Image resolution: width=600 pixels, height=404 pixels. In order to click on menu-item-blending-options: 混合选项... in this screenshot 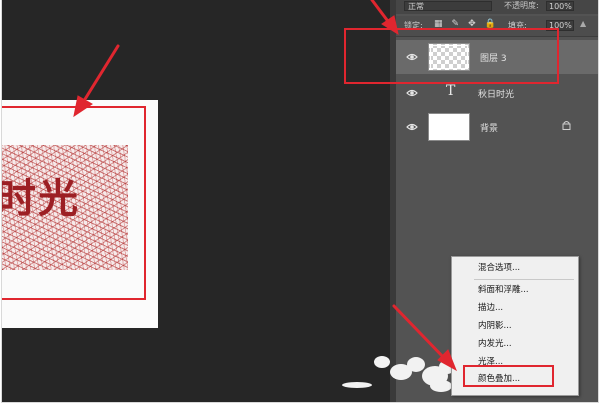, I will do `click(515, 268)`.